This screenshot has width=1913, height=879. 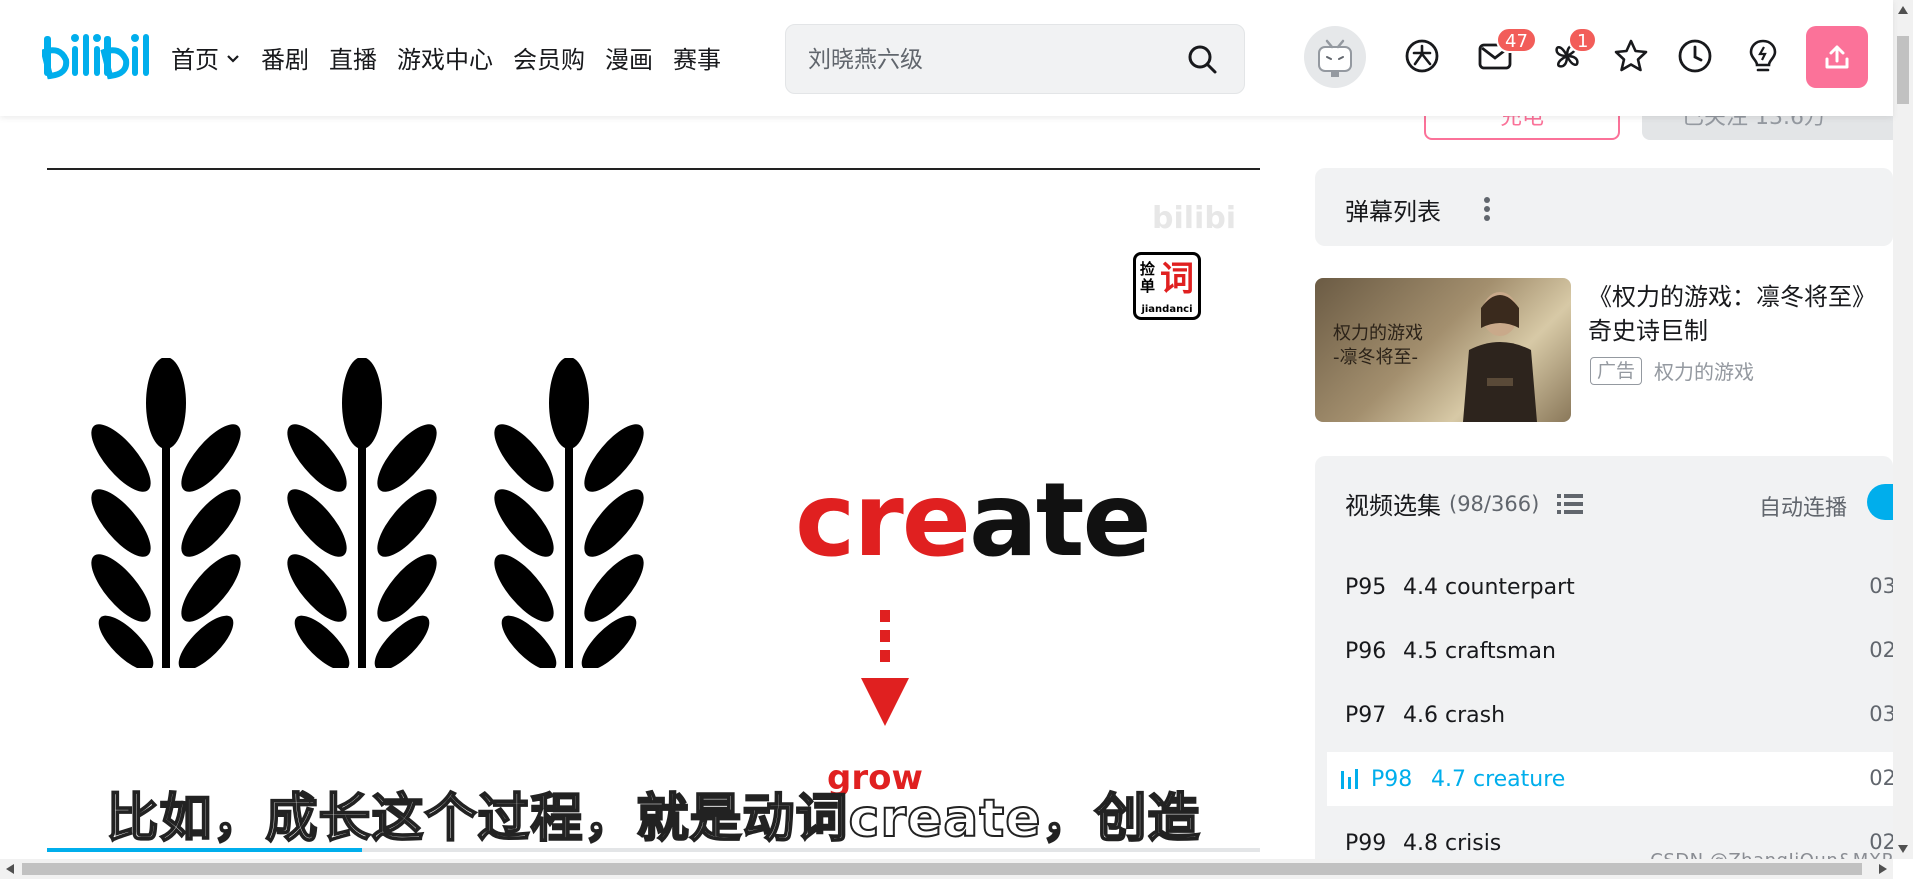 I want to click on nav-home: 首页, so click(x=206, y=57).